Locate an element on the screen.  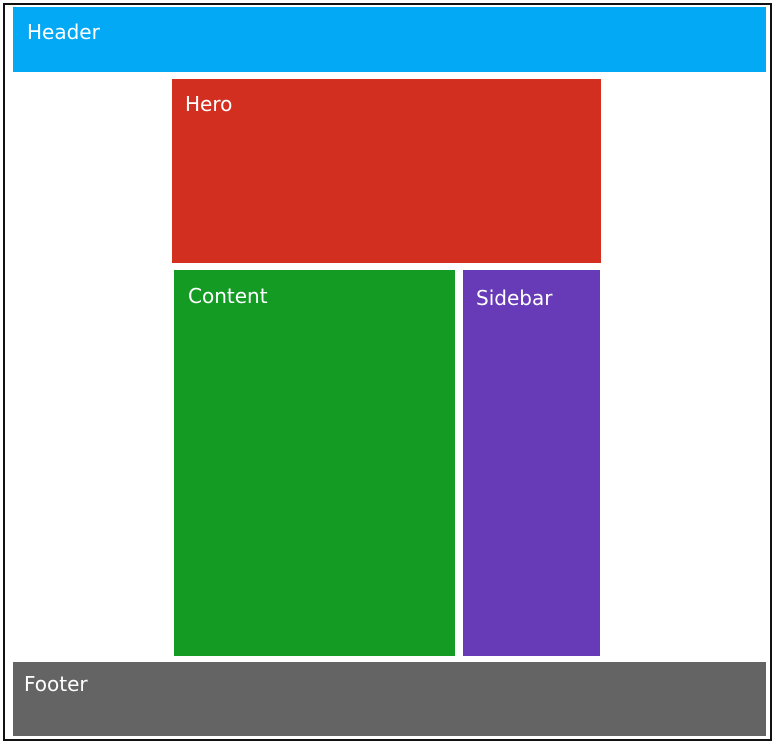
hero-region: Hero is located at coordinates (386, 171).